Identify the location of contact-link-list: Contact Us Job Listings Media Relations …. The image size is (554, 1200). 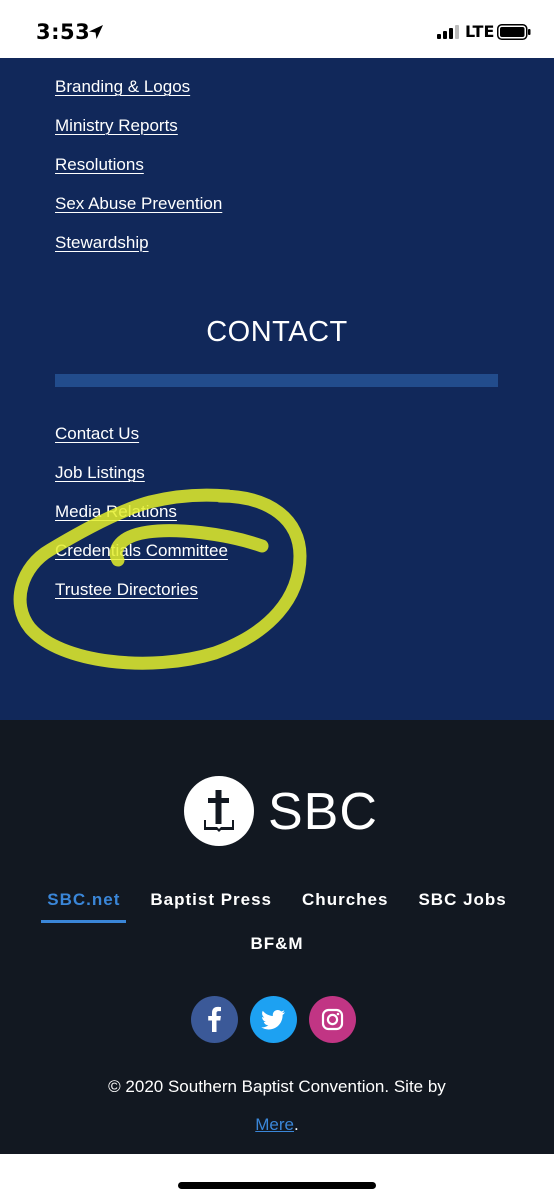
(141, 521).